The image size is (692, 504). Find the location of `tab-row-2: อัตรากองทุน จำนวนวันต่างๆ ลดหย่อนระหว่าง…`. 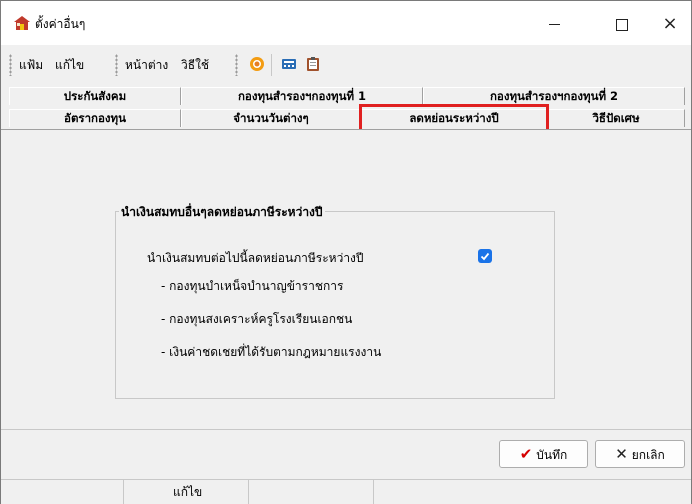

tab-row-2: อัตรากองทุน จำนวนวันต่างๆ ลดหย่อนระหว่าง… is located at coordinates (346, 118).